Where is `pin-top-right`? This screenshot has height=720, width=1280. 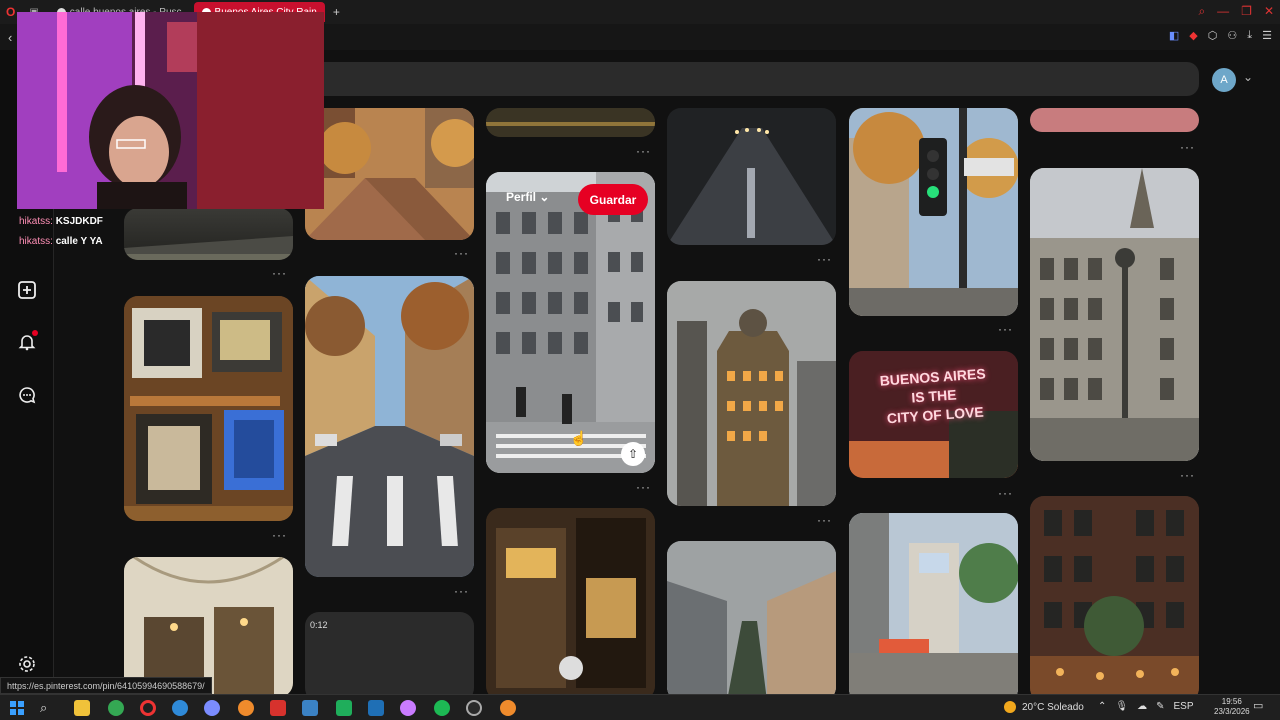
pin-top-right is located at coordinates (1114, 120).